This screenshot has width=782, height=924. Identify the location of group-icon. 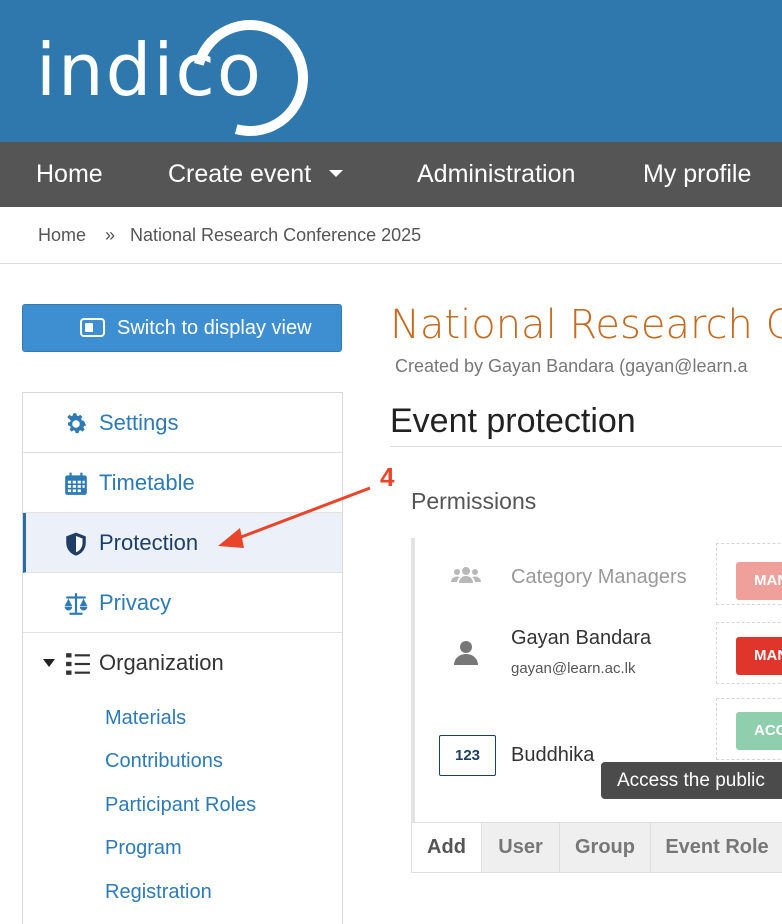
(466, 575).